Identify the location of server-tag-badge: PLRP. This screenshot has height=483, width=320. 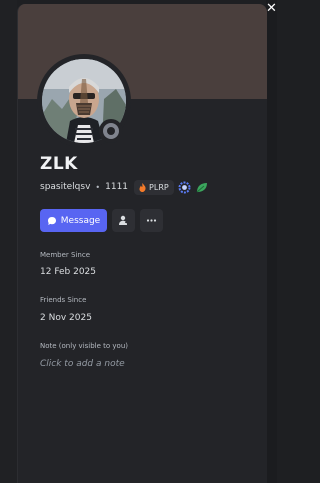
(154, 187).